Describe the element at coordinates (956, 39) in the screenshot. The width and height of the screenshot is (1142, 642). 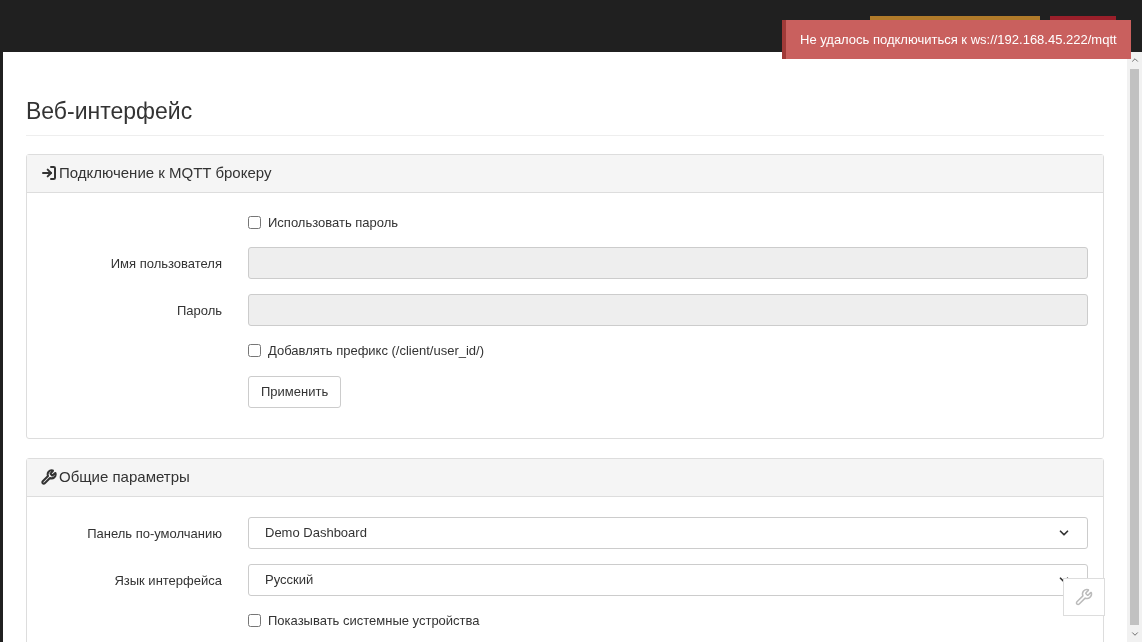
I see `error-toast: Не удалось подключиться к ws://192.168.45.222/mqtt` at that location.